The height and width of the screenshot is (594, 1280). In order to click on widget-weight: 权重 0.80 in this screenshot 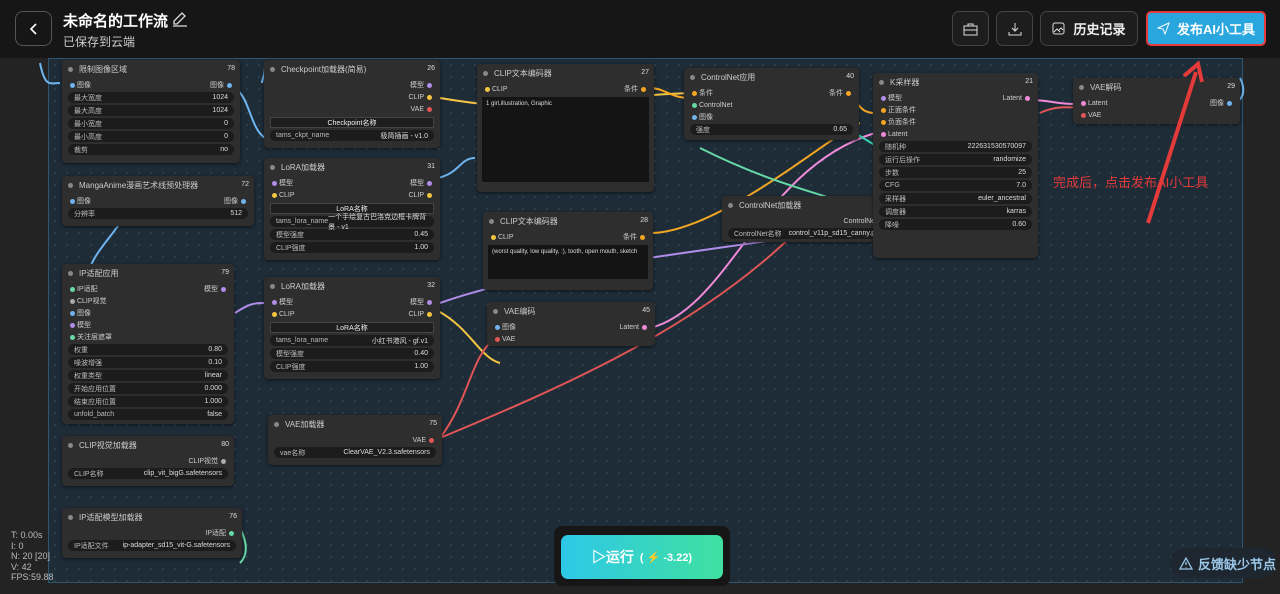, I will do `click(148, 349)`.